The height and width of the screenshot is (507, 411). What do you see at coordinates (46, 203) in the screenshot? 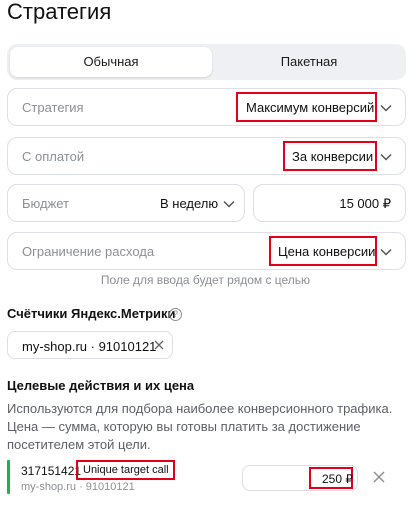
I see `budget-label: Бюджет` at bounding box center [46, 203].